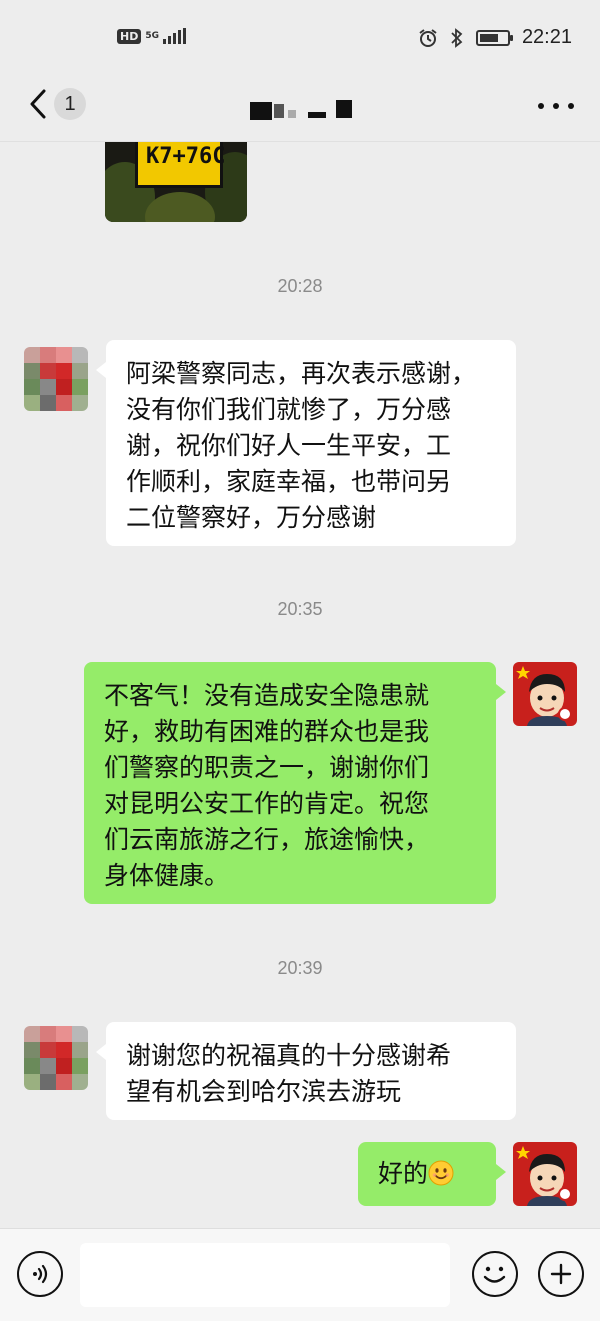  I want to click on hd-badge: HD, so click(129, 36).